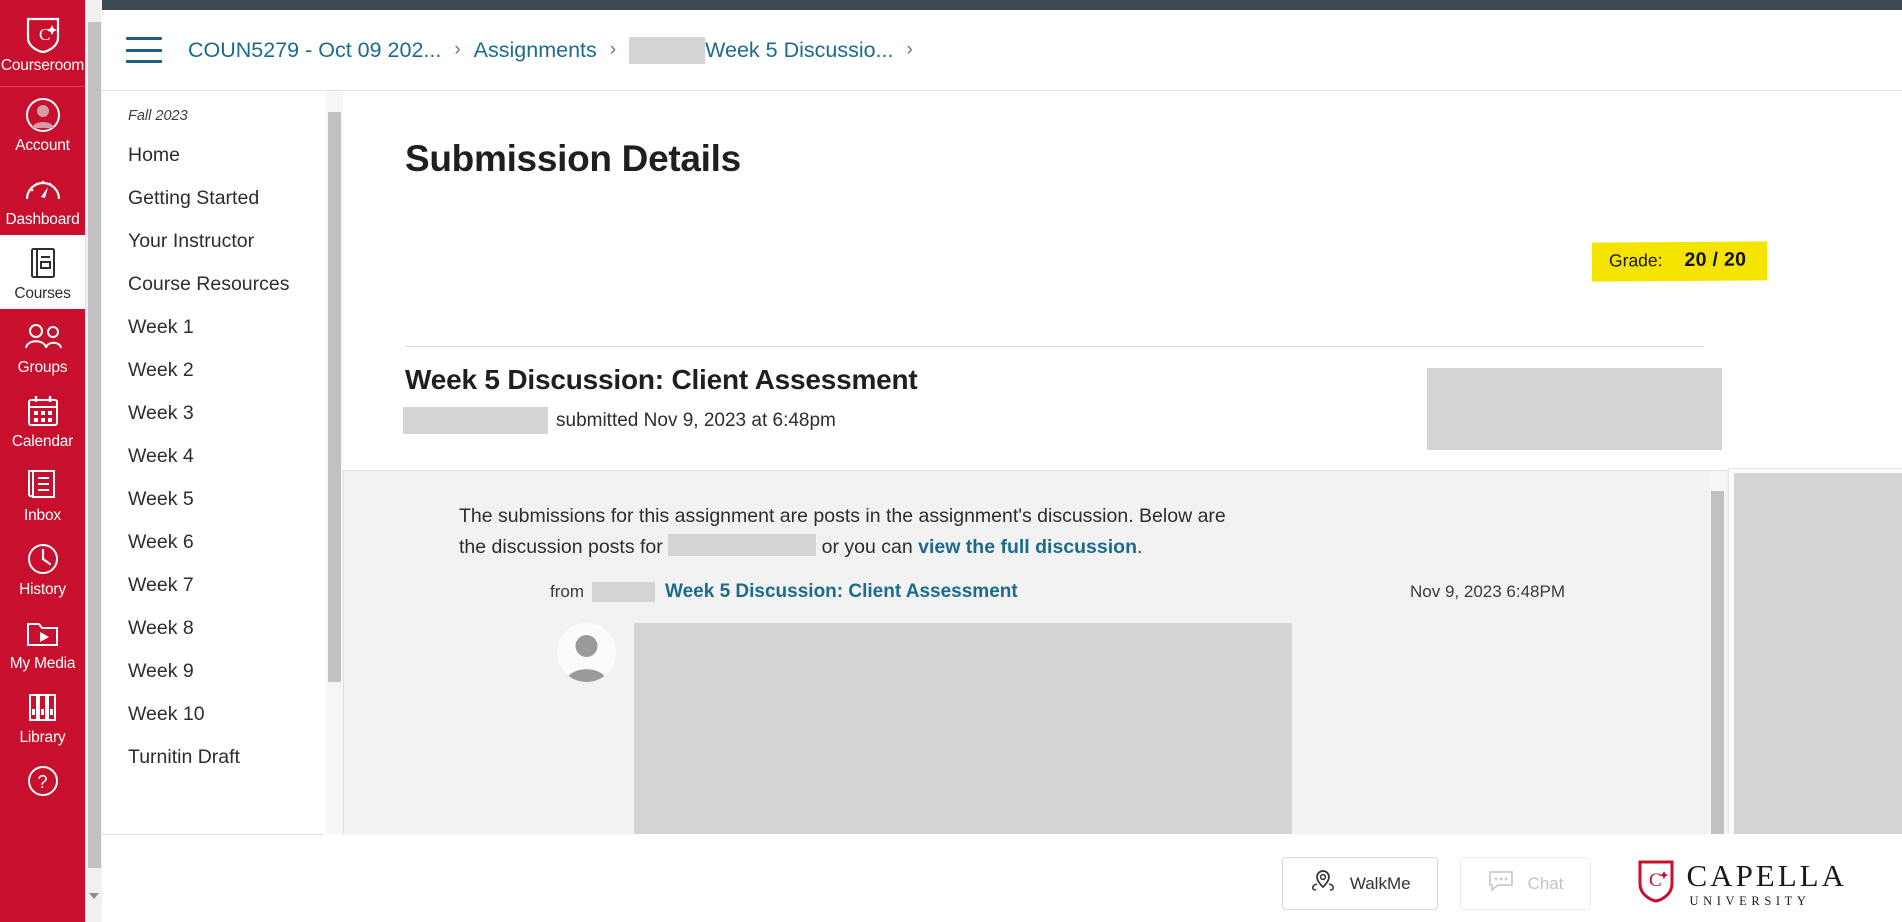 The width and height of the screenshot is (1902, 922). I want to click on rail-item-label: Calendar, so click(42, 441).